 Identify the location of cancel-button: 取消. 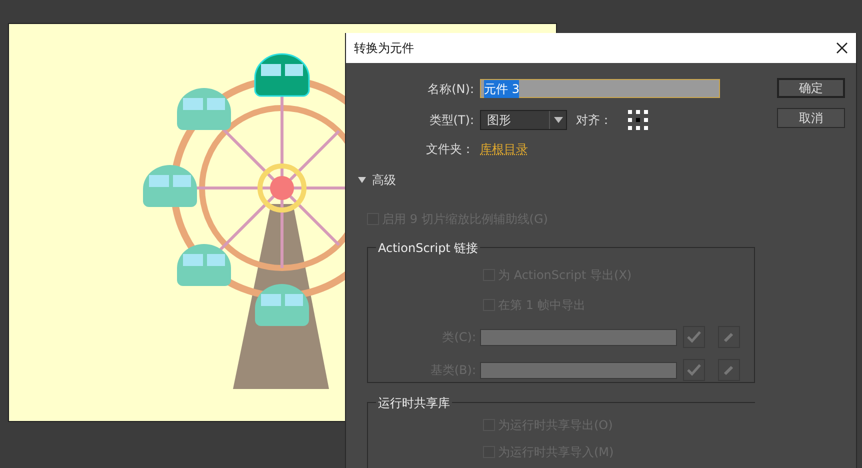
(811, 118).